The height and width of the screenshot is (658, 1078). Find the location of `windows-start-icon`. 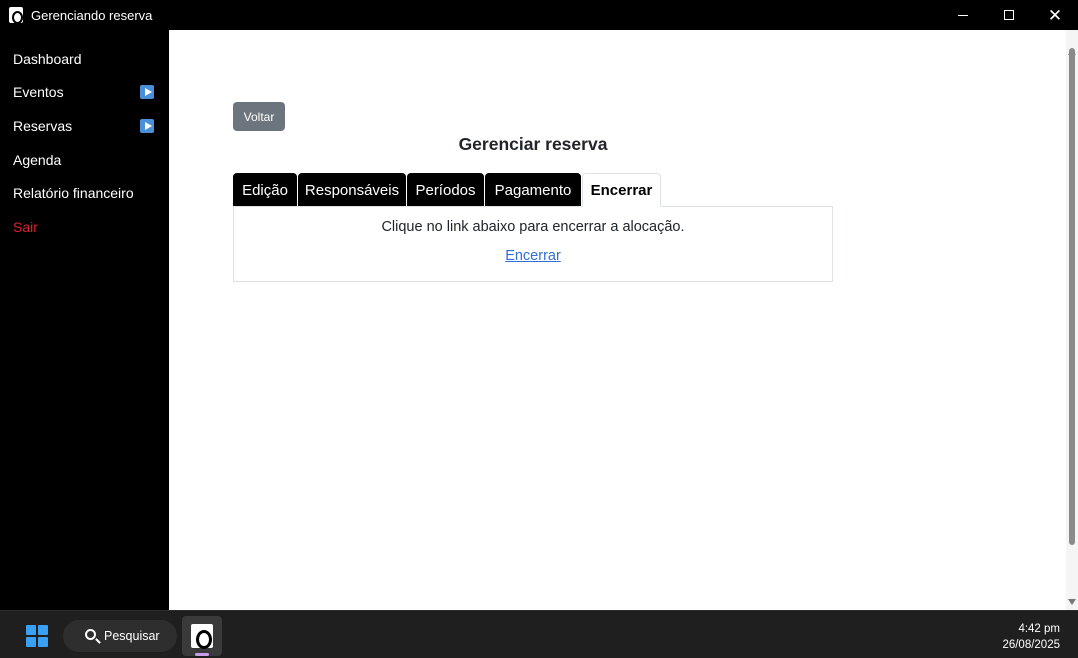

windows-start-icon is located at coordinates (37, 636).